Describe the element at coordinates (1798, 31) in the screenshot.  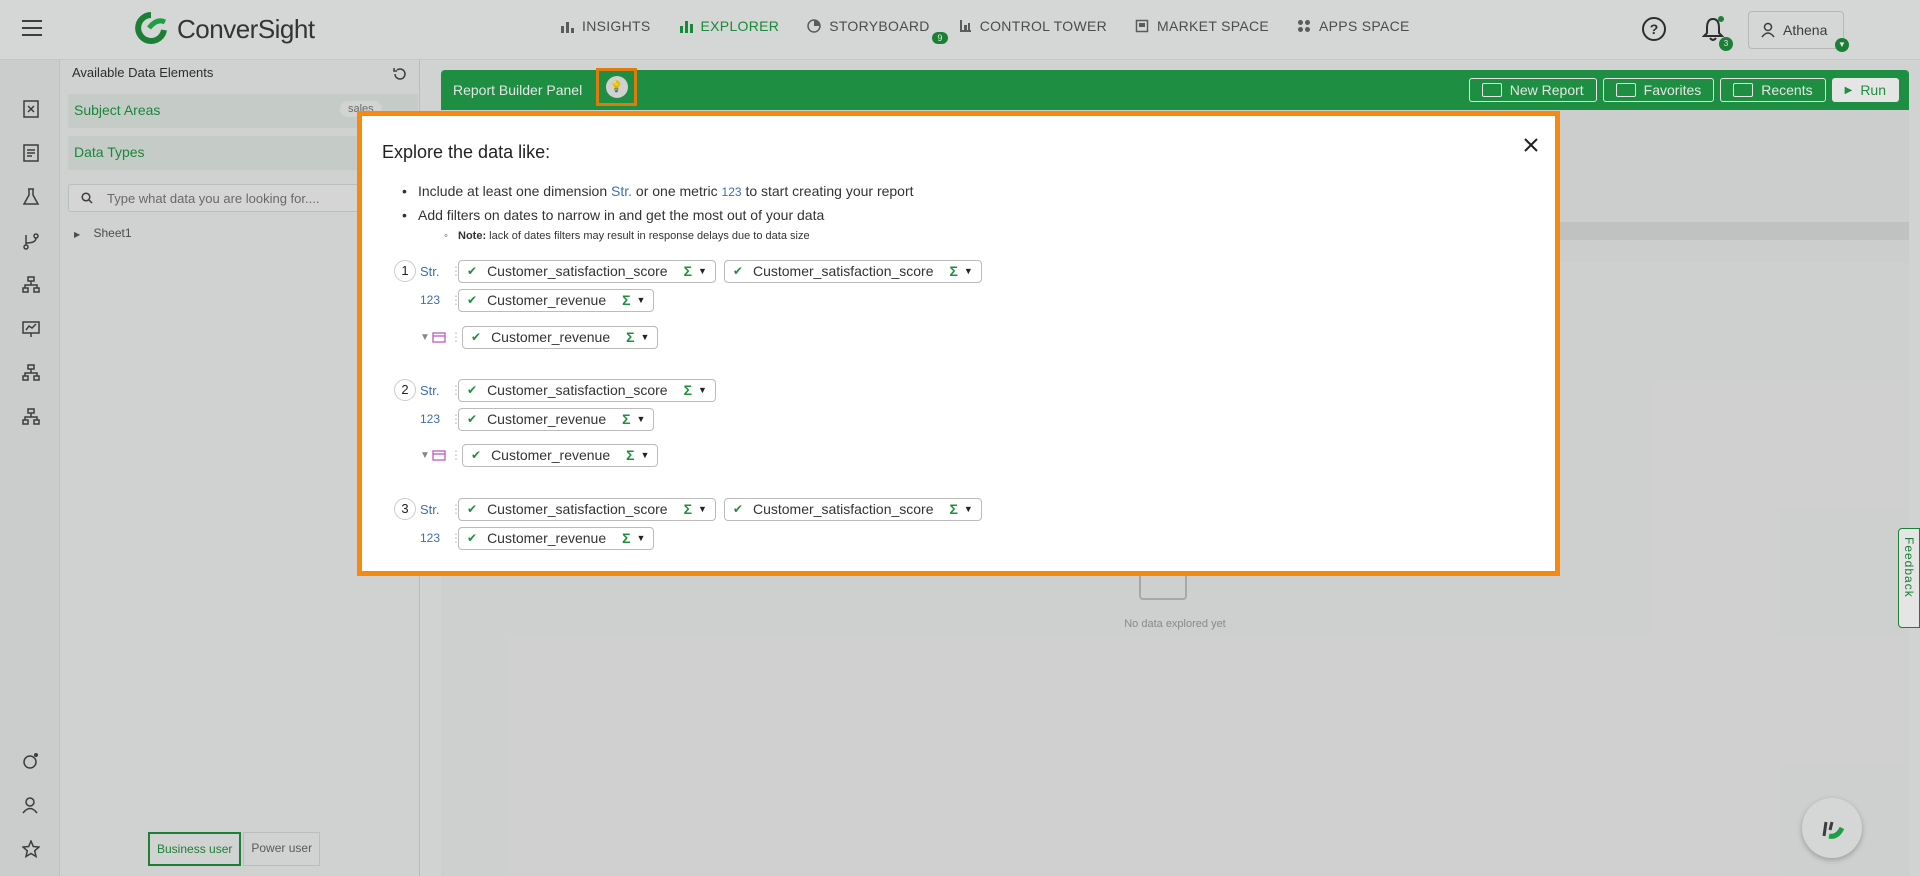
I see `user-menu-button: Athena ▼` at that location.